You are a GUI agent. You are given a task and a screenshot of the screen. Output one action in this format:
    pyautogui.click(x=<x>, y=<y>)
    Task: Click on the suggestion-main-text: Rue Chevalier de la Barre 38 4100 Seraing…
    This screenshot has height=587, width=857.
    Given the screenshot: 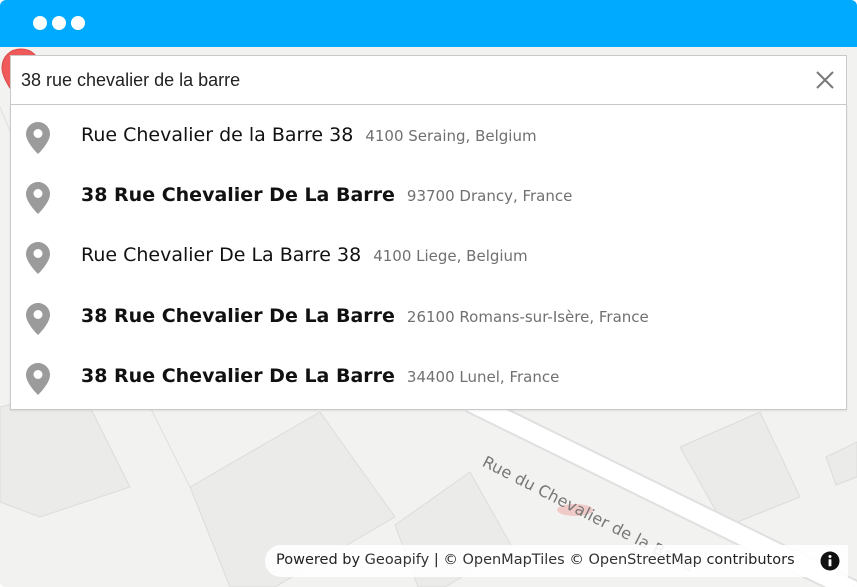 What is the action you would take?
    pyautogui.click(x=309, y=135)
    